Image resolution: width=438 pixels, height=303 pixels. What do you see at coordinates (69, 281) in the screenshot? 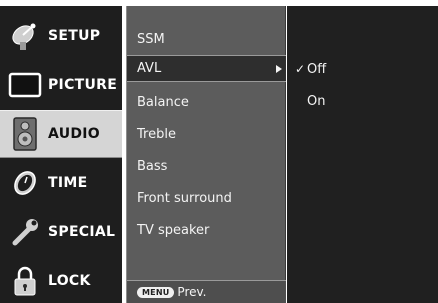
I see `category-label: LOCK` at bounding box center [69, 281].